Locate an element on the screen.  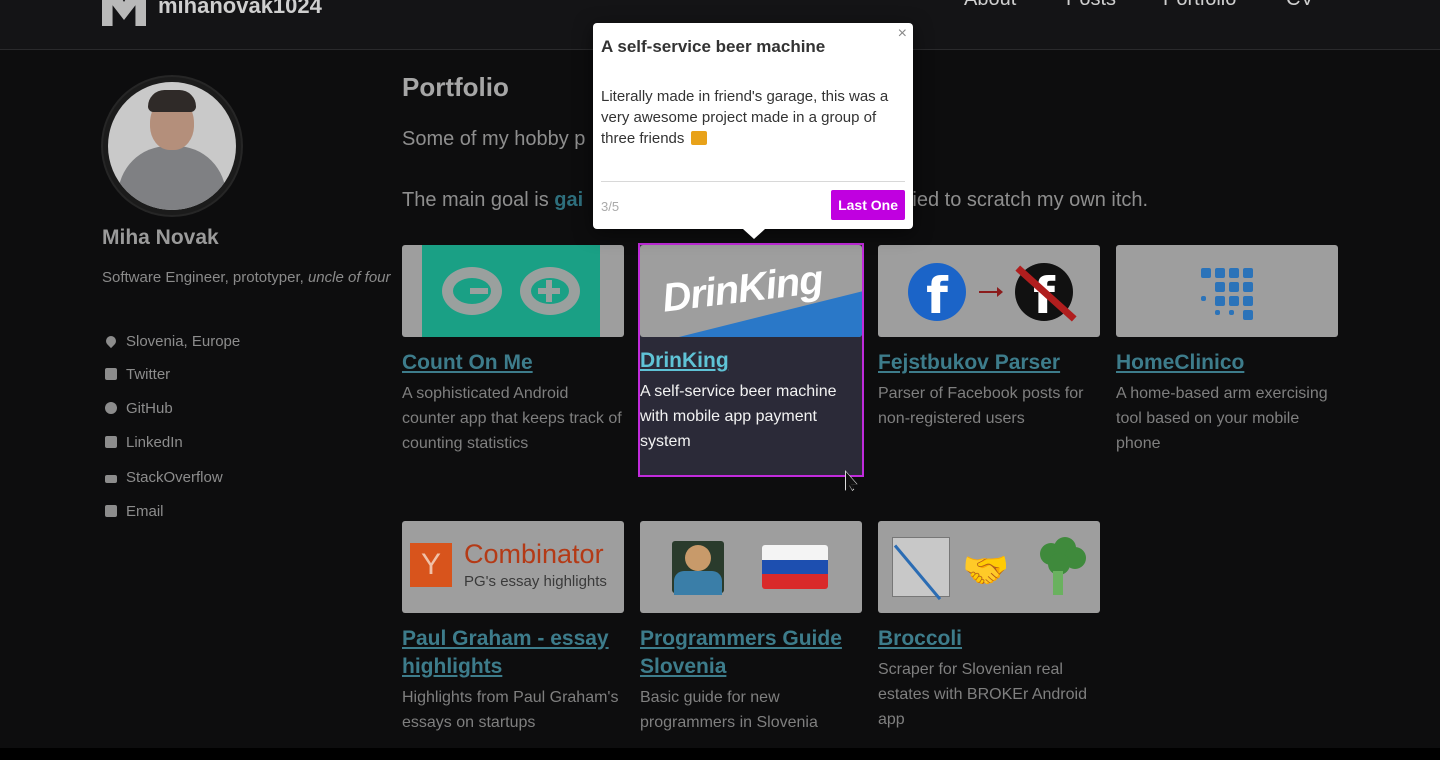
stackoverflow-label: StackOverflow is located at coordinates (174, 477).